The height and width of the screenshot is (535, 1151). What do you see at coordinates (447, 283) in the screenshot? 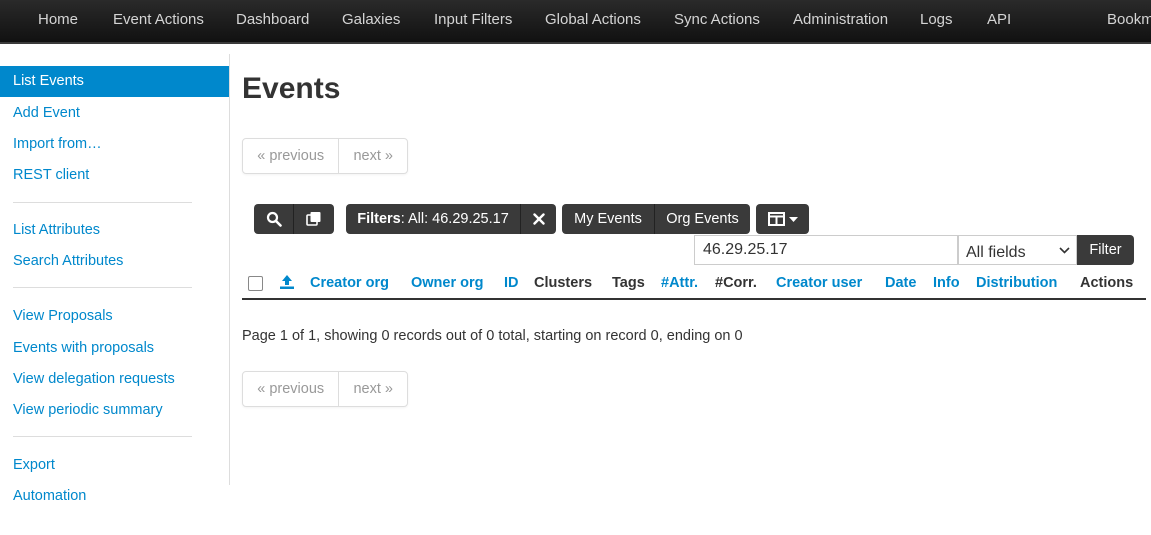
I see `col-owner-org: Owner org` at bounding box center [447, 283].